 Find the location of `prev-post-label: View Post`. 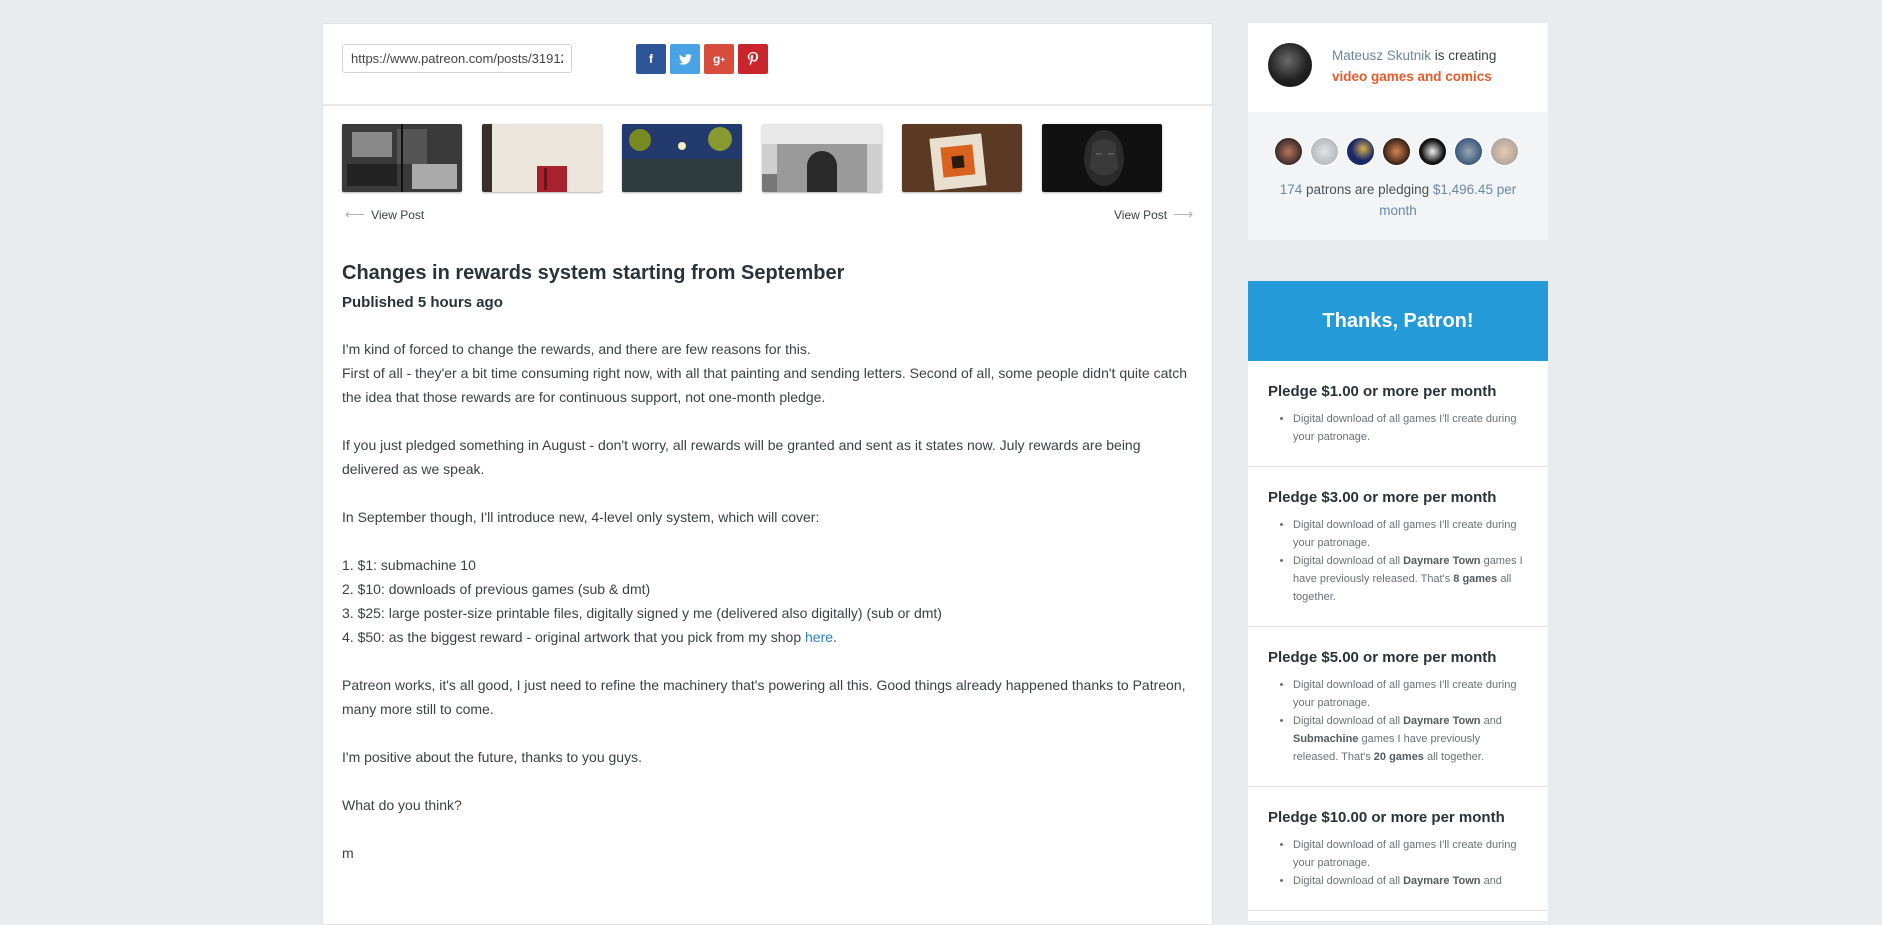

prev-post-label: View Post is located at coordinates (398, 214).